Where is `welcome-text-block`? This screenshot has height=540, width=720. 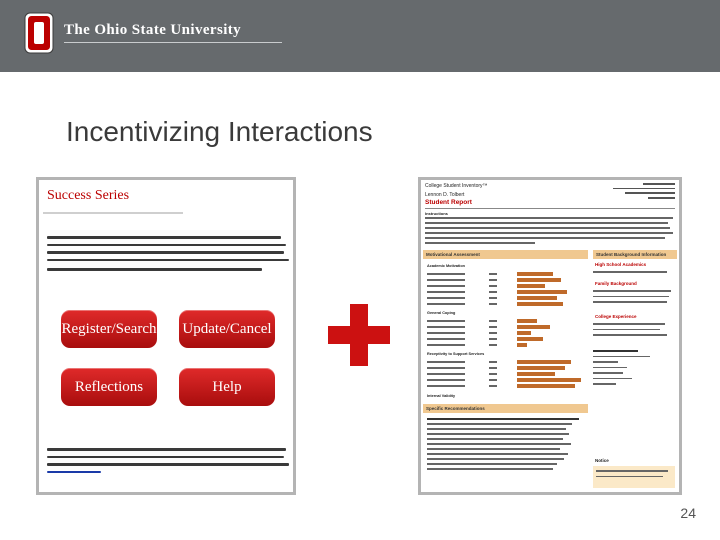
welcome-text-block is located at coordinates (169, 253).